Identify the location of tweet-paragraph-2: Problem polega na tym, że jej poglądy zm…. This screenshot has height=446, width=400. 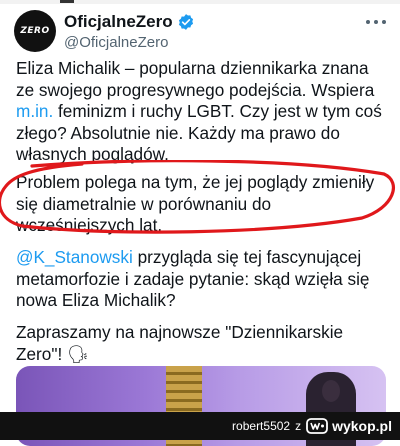
(195, 203).